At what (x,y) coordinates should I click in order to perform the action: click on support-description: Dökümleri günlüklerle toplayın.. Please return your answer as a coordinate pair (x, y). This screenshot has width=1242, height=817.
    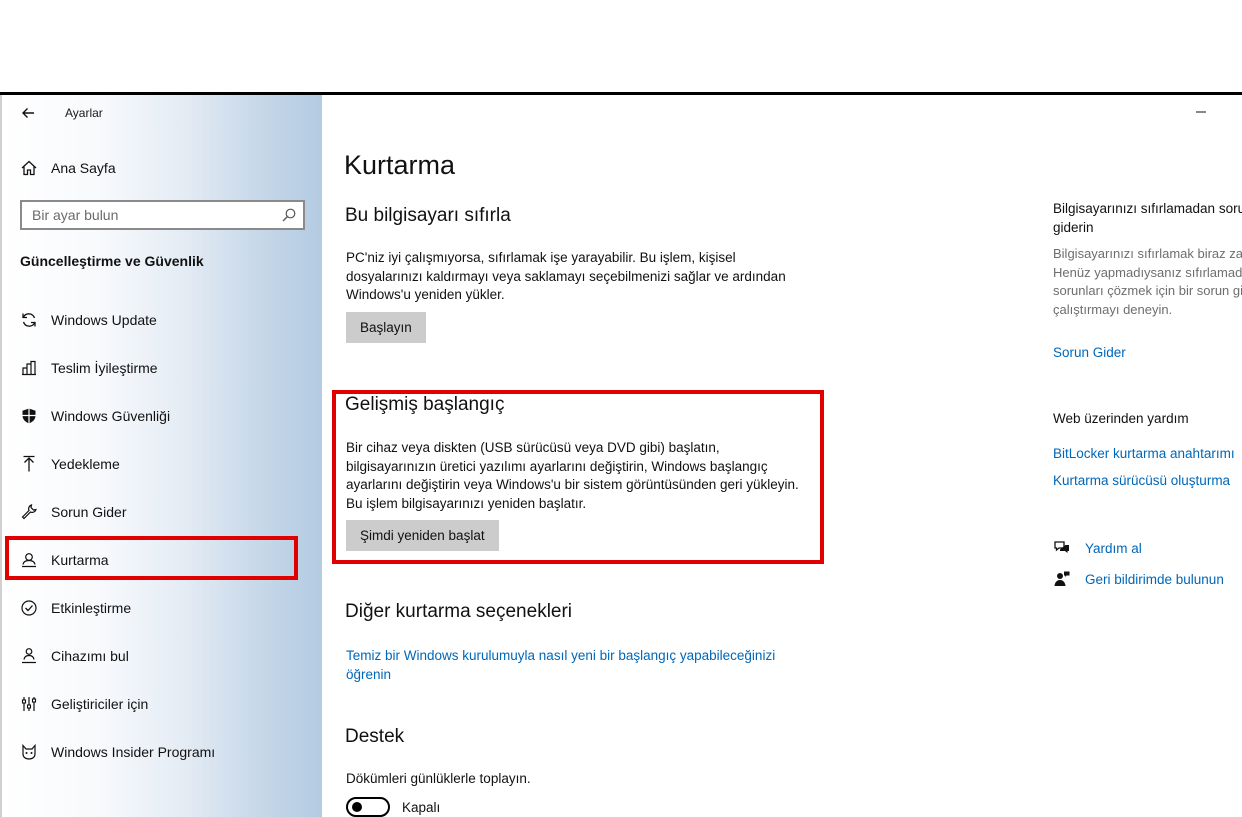
    Looking at the image, I should click on (438, 778).